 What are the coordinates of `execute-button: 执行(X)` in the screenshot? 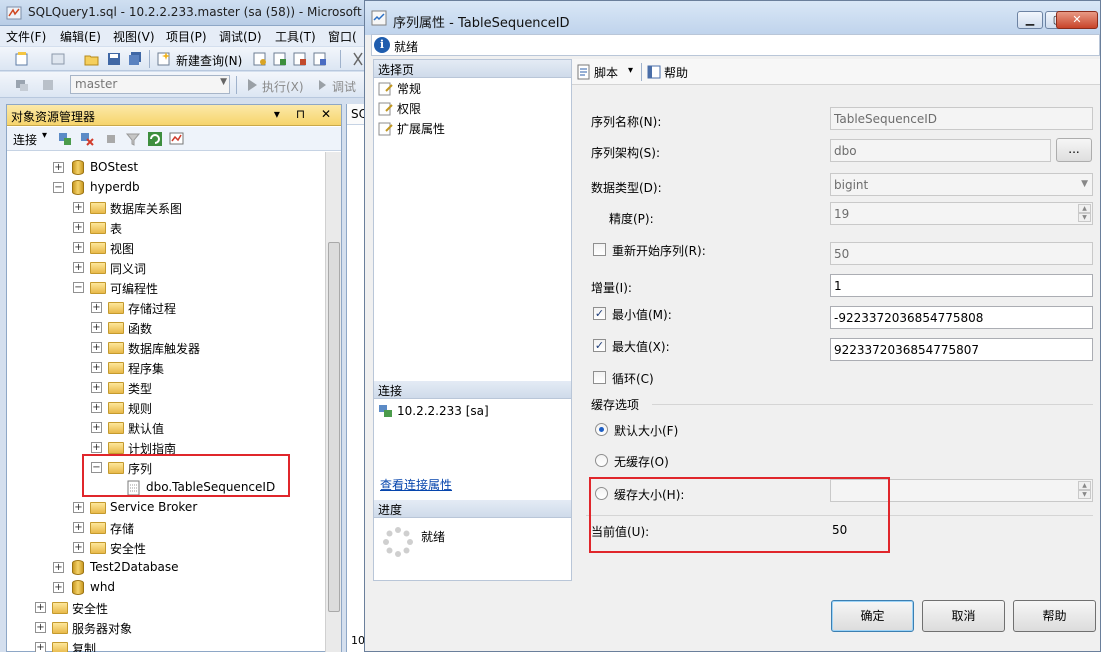 It's located at (283, 86).